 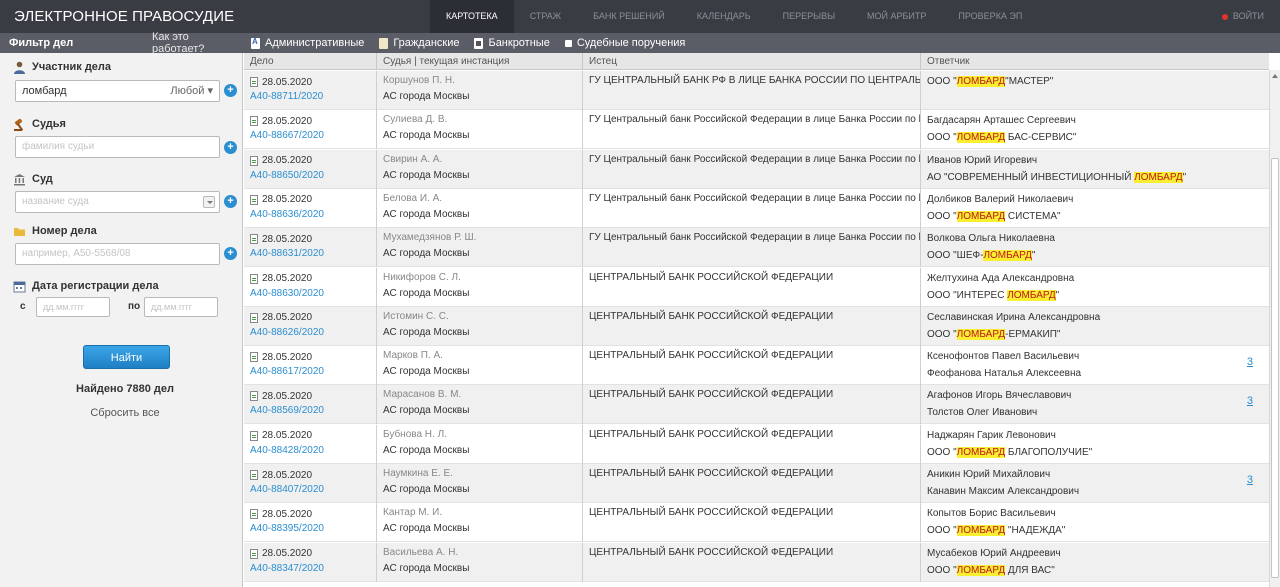 I want to click on category-court-orders: Судебные поручения, so click(x=624, y=43).